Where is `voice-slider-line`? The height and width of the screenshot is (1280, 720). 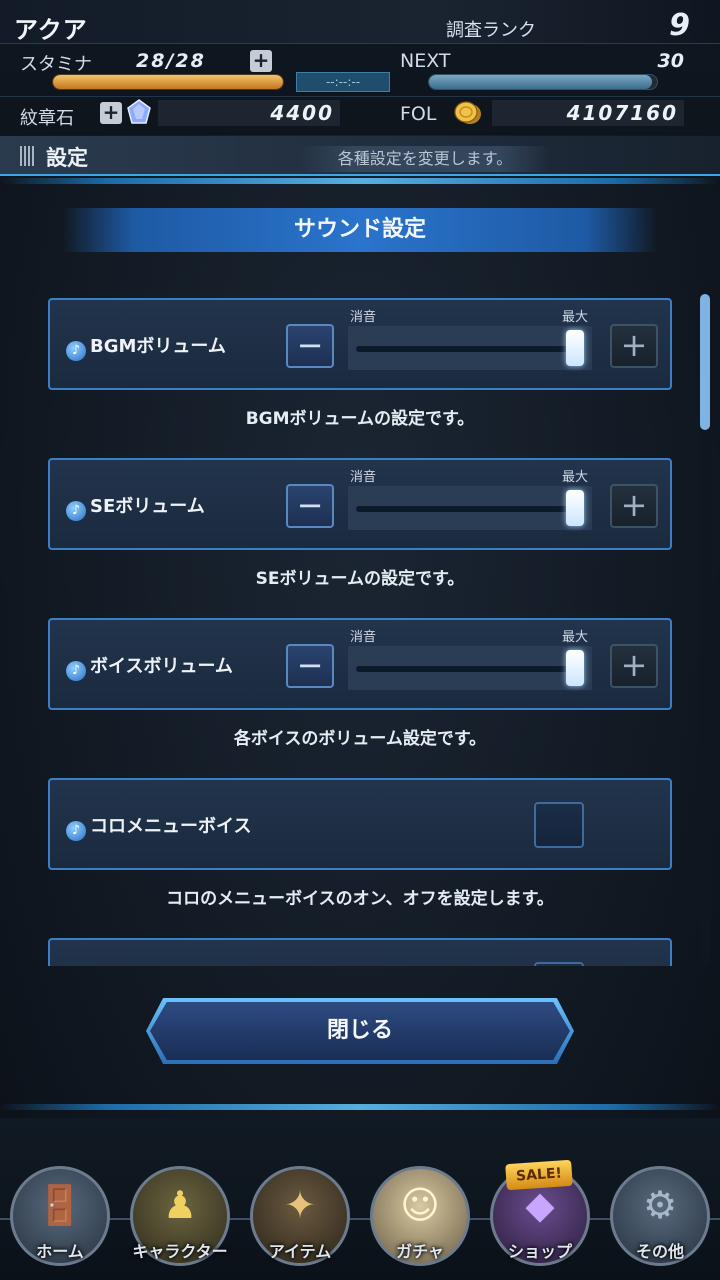 voice-slider-line is located at coordinates (465, 669).